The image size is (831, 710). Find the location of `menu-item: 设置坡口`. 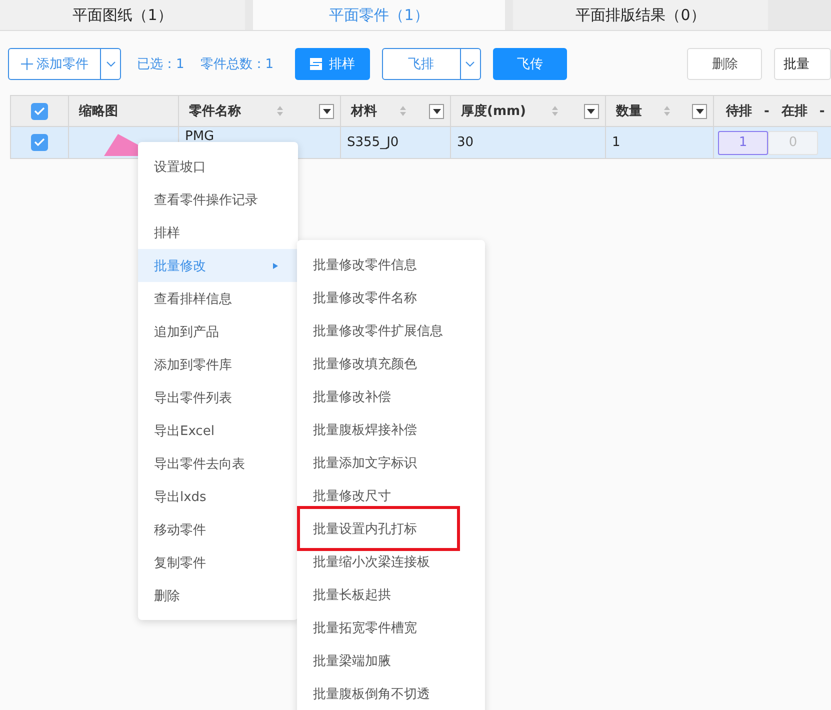

menu-item: 设置坡口 is located at coordinates (218, 166).